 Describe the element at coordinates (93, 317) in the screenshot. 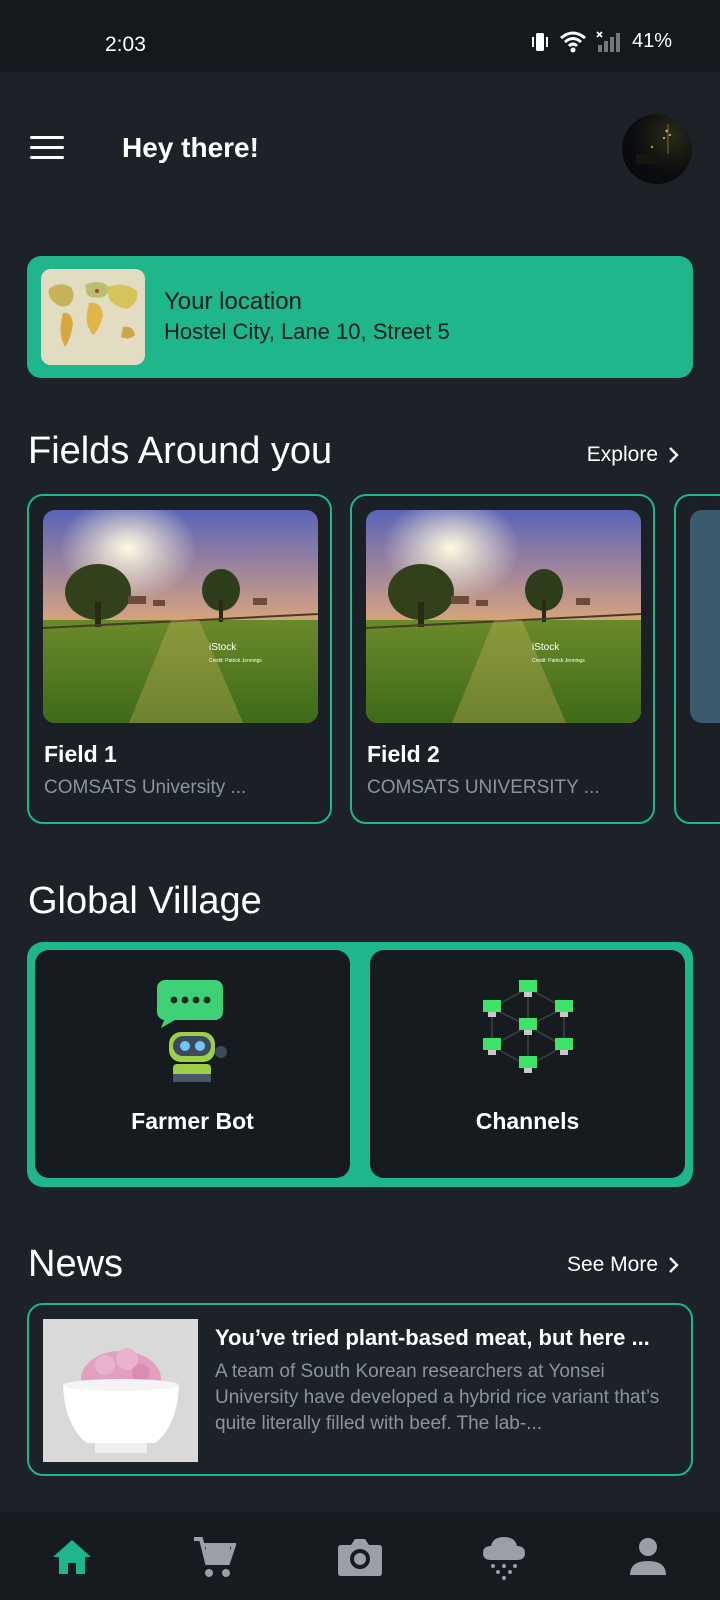

I see `world-map-thumbnail` at that location.